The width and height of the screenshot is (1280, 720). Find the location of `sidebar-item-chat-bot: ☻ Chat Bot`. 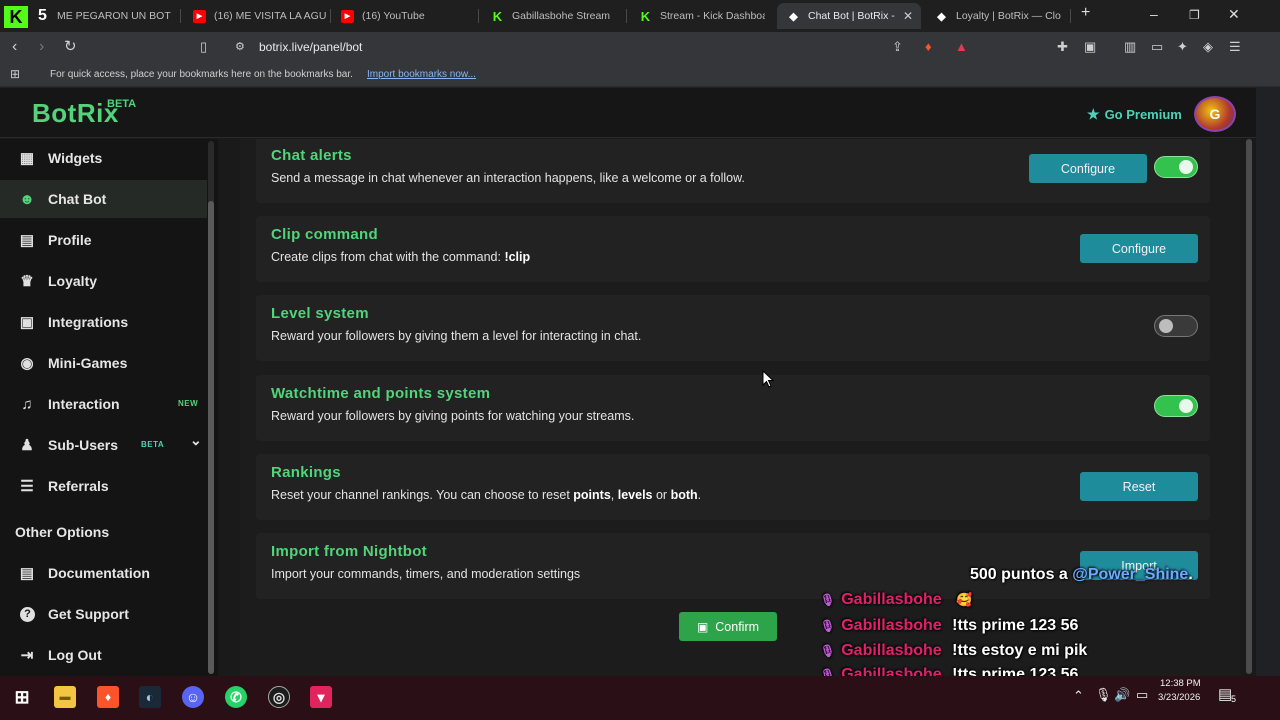

sidebar-item-chat-bot: ☻ Chat Bot is located at coordinates (103, 199).